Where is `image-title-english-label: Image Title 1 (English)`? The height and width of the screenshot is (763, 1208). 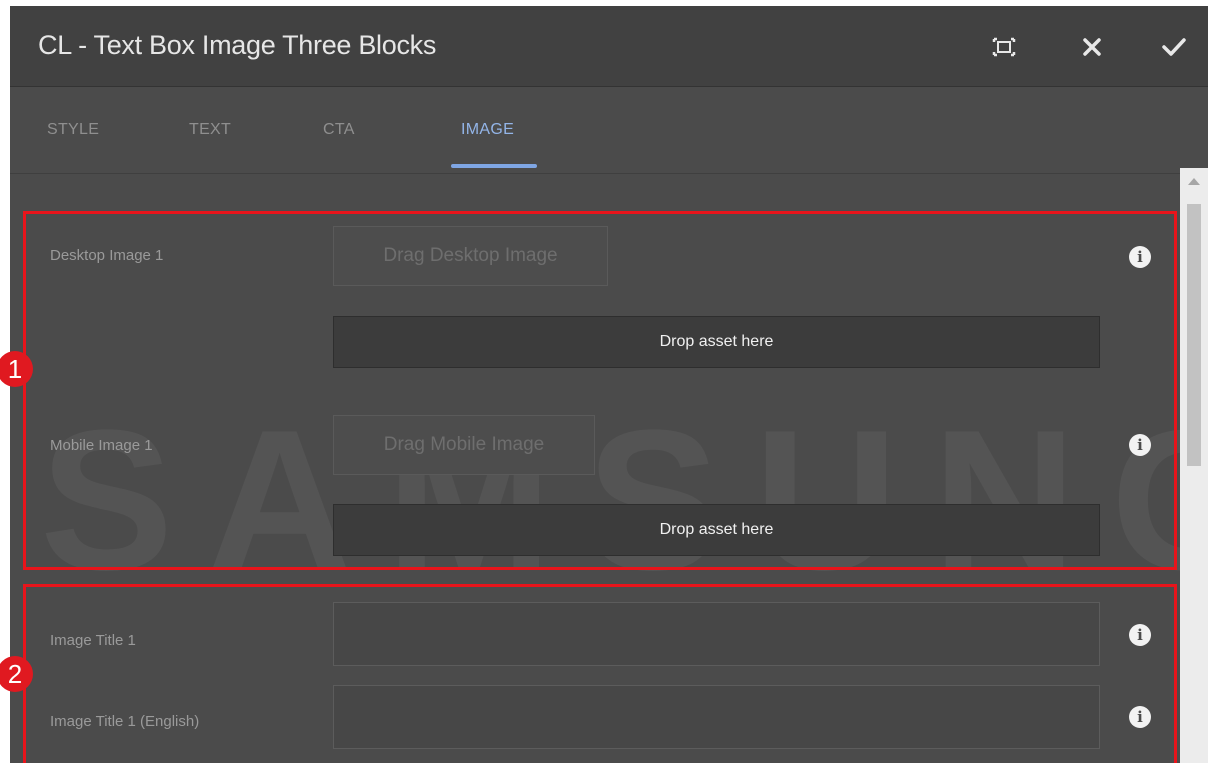 image-title-english-label: Image Title 1 (English) is located at coordinates (125, 721).